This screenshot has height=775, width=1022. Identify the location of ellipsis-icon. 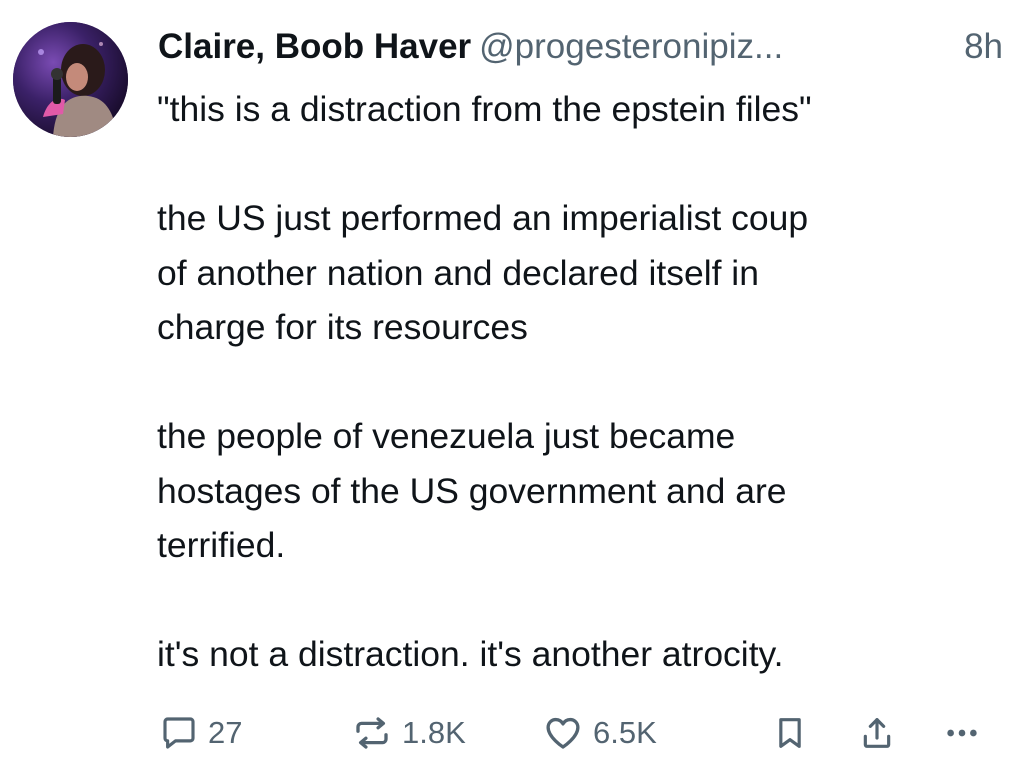
(962, 733).